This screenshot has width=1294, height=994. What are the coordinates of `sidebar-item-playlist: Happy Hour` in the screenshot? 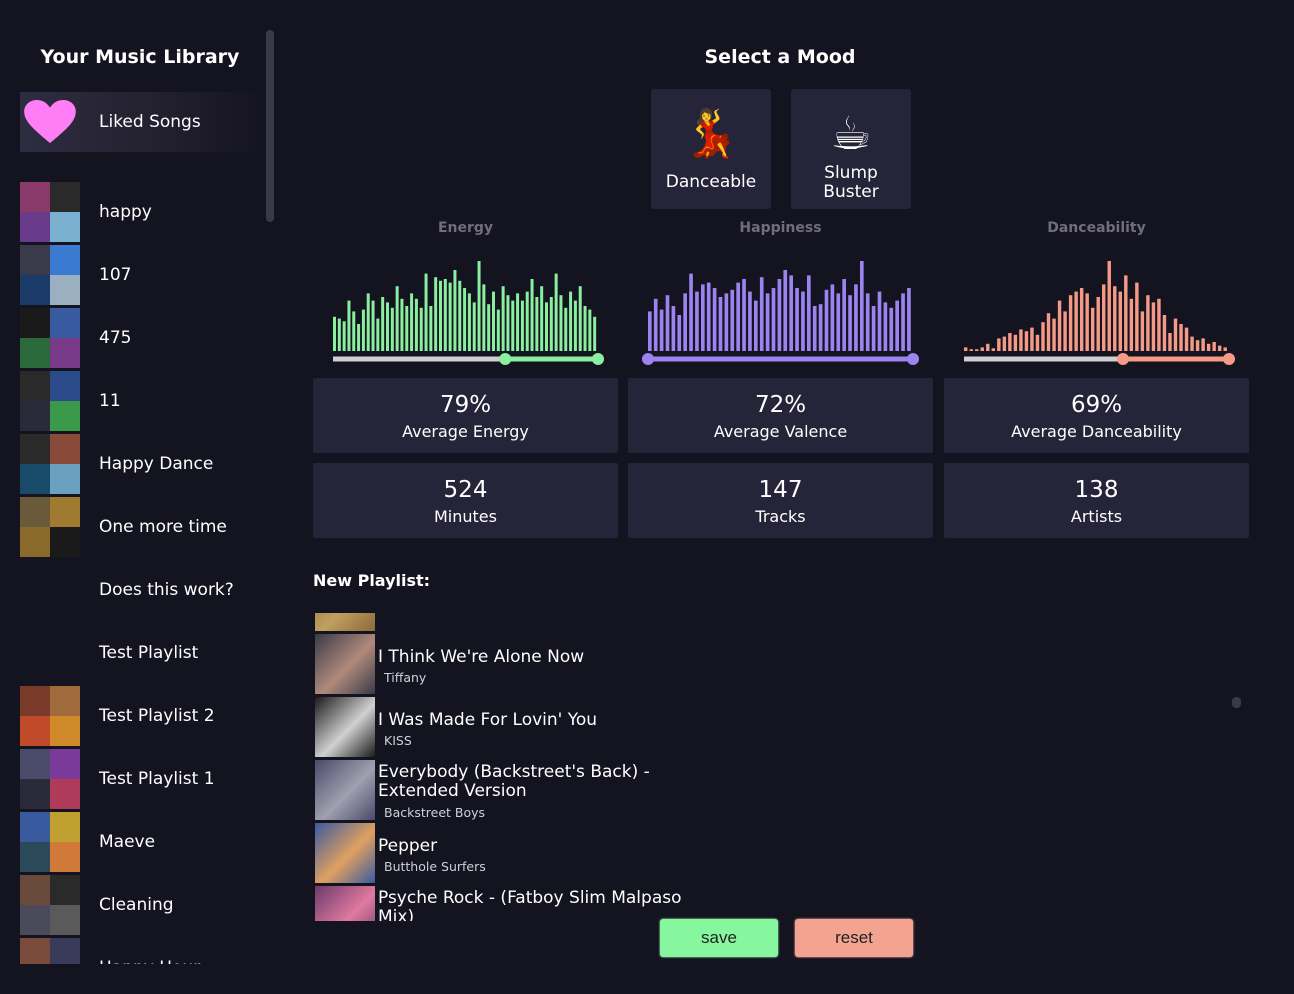 It's located at (142, 951).